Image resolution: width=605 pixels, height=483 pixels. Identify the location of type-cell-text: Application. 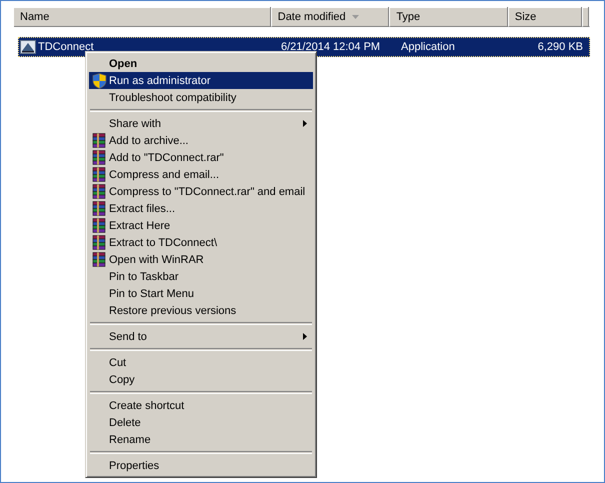
(428, 47).